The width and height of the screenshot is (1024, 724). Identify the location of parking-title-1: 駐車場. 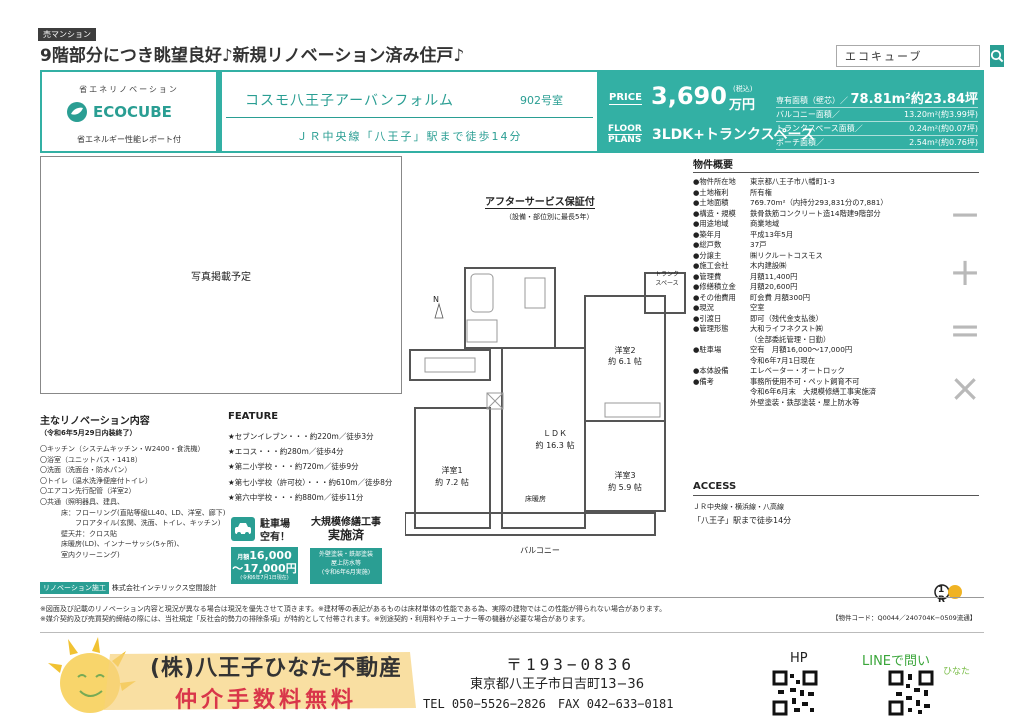
(275, 524).